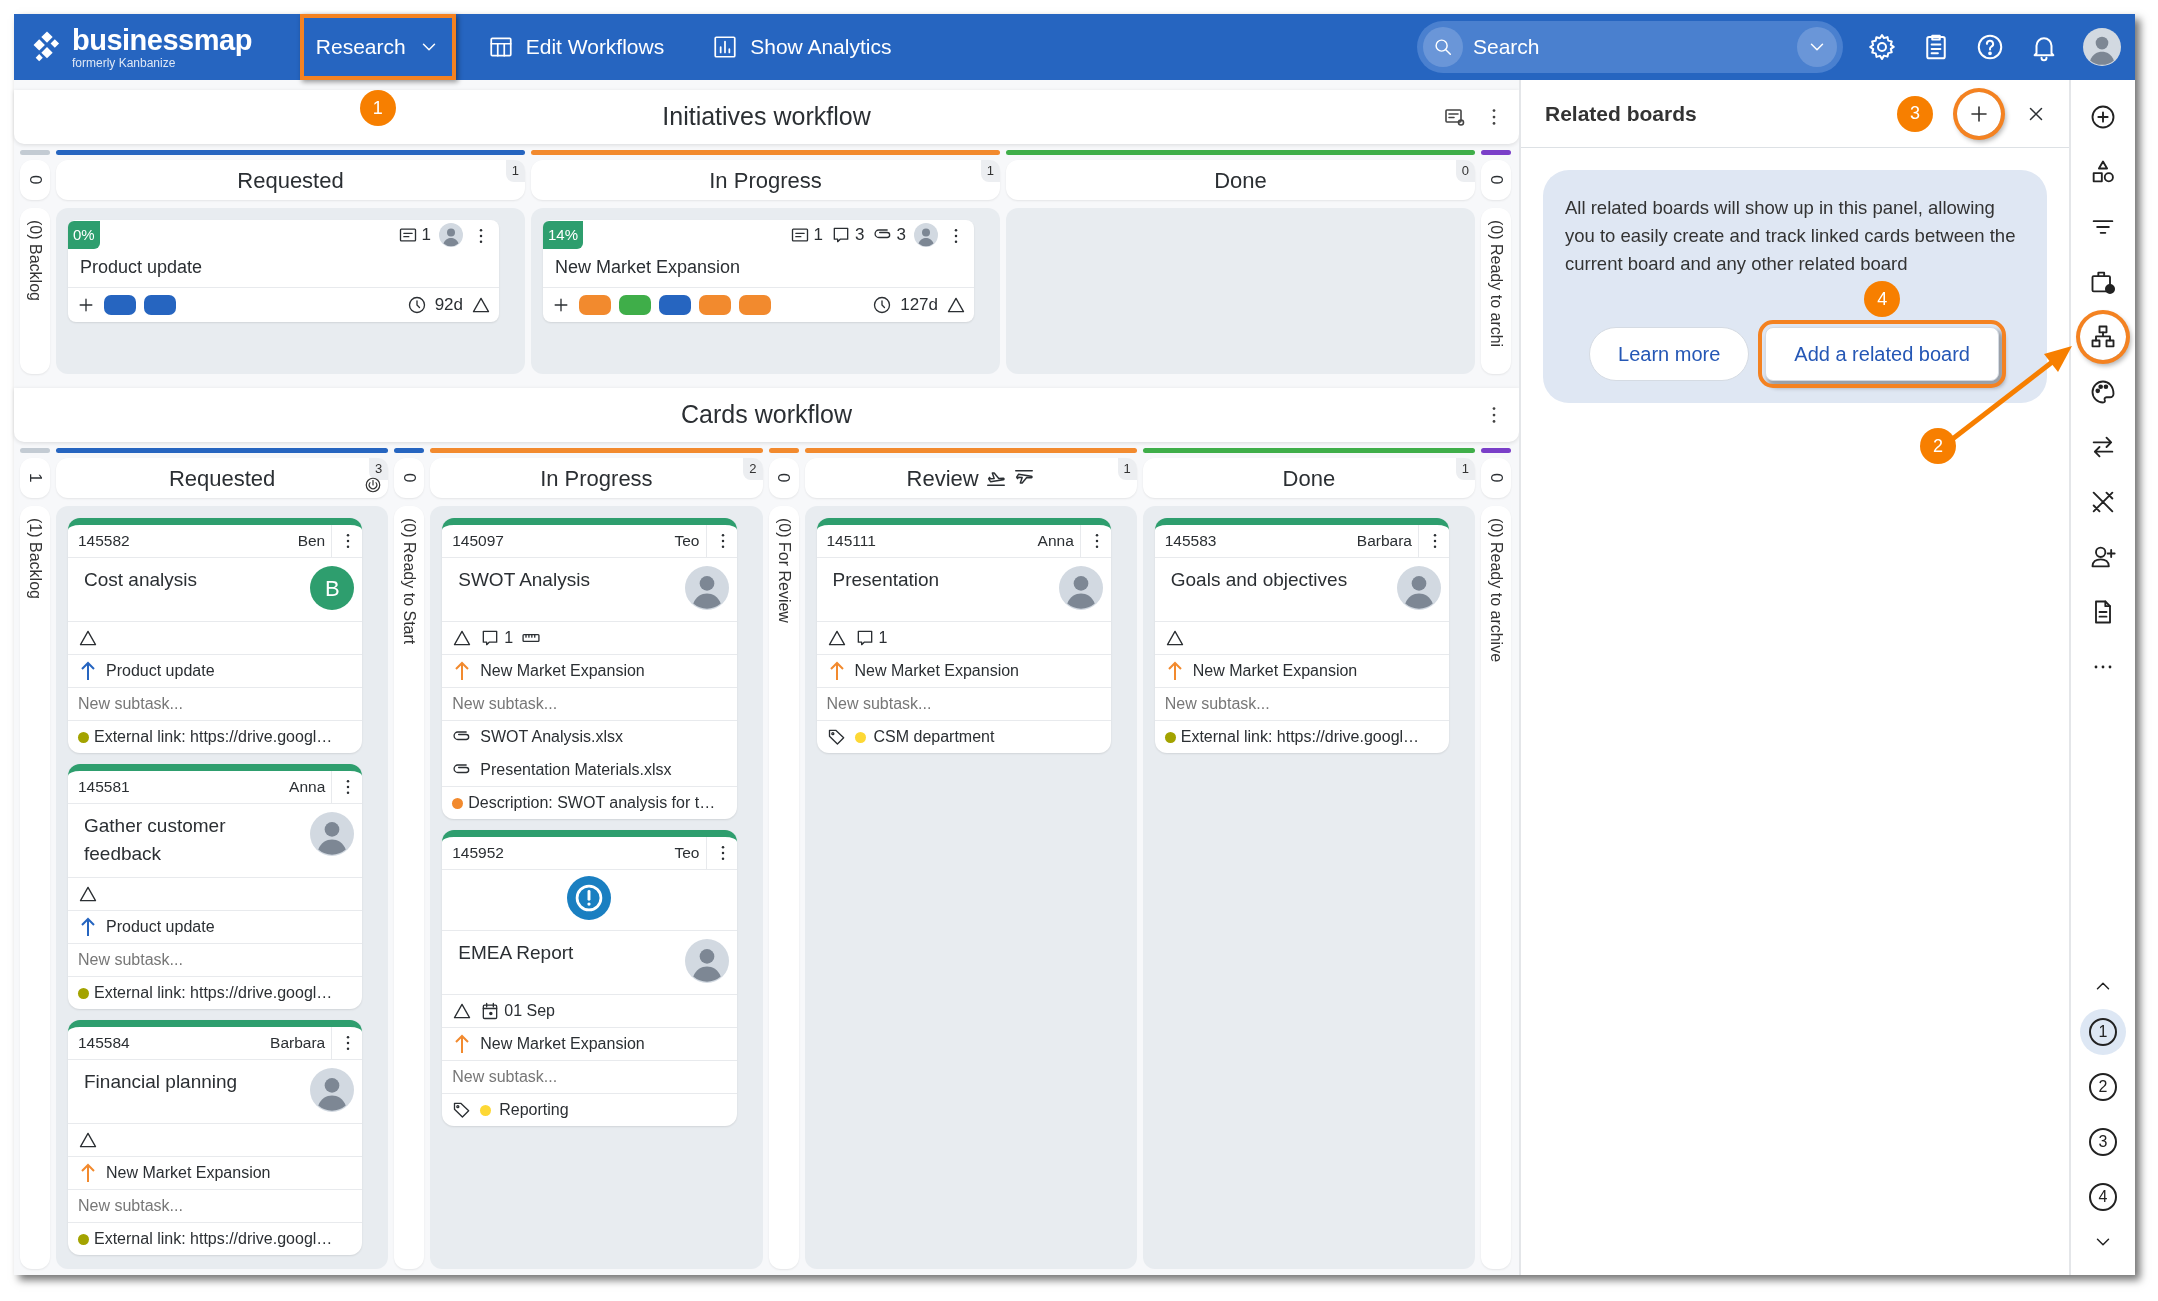 The image size is (2158, 1301). What do you see at coordinates (2103, 1142) in the screenshot?
I see `swimlane-button: 3` at bounding box center [2103, 1142].